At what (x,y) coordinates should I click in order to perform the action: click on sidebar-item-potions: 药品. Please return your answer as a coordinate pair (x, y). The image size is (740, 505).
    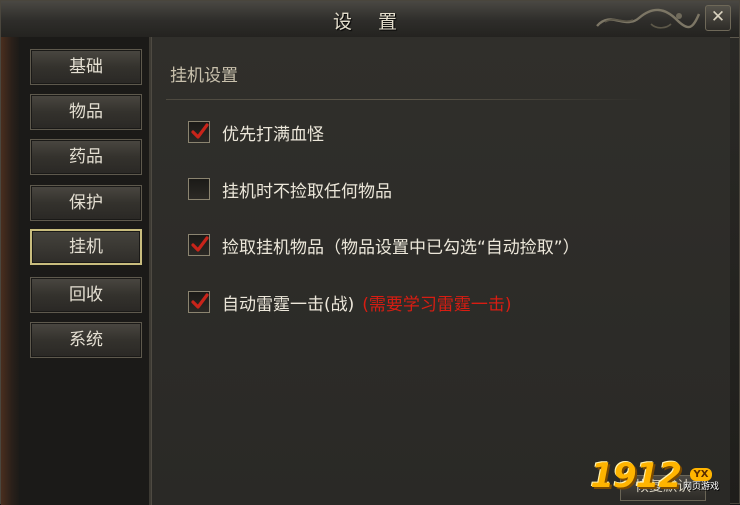
    Looking at the image, I should click on (86, 157).